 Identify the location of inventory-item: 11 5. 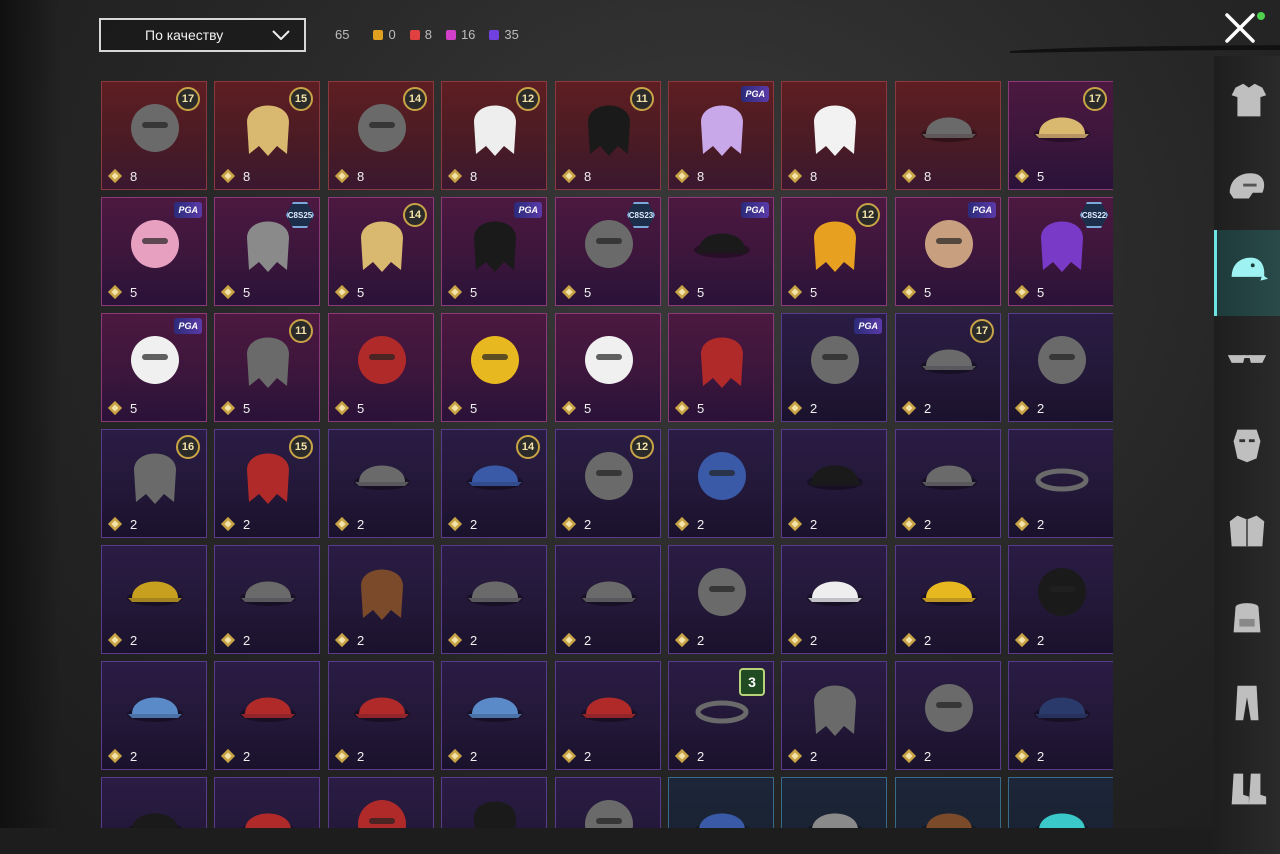
(267, 367).